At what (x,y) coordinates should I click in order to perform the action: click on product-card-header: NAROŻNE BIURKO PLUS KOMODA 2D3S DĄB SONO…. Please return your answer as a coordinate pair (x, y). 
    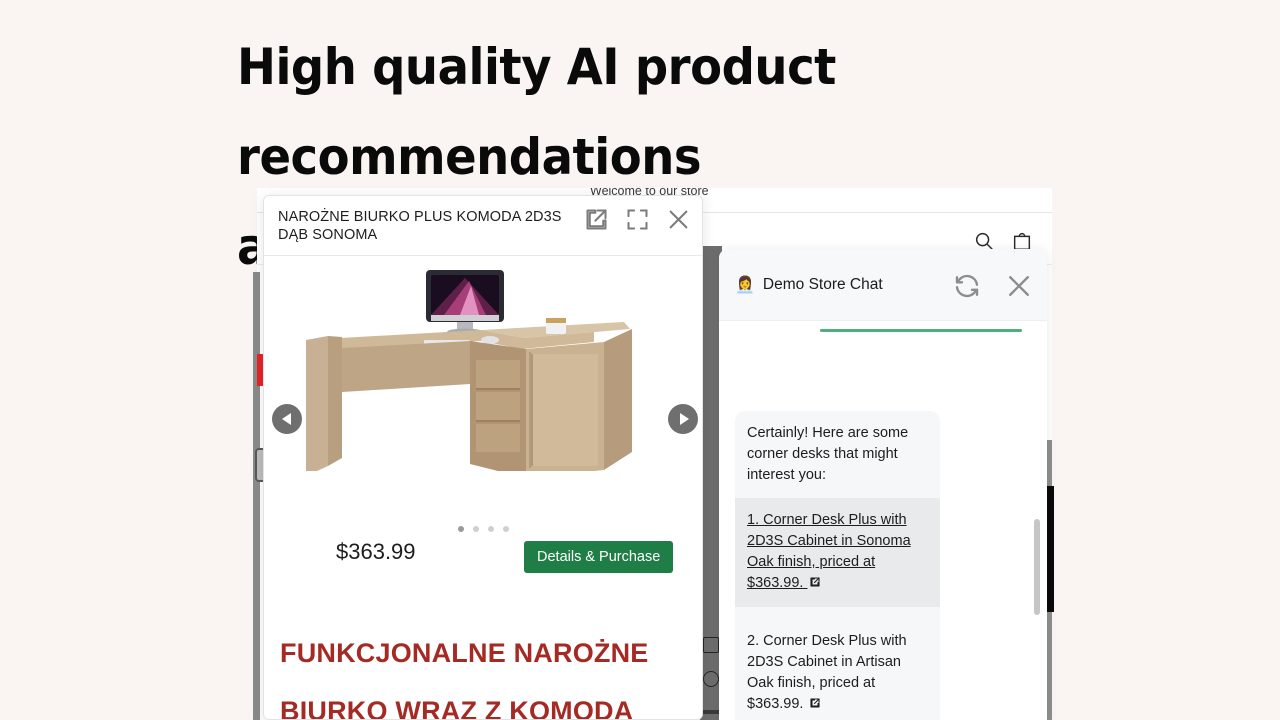
    Looking at the image, I should click on (483, 226).